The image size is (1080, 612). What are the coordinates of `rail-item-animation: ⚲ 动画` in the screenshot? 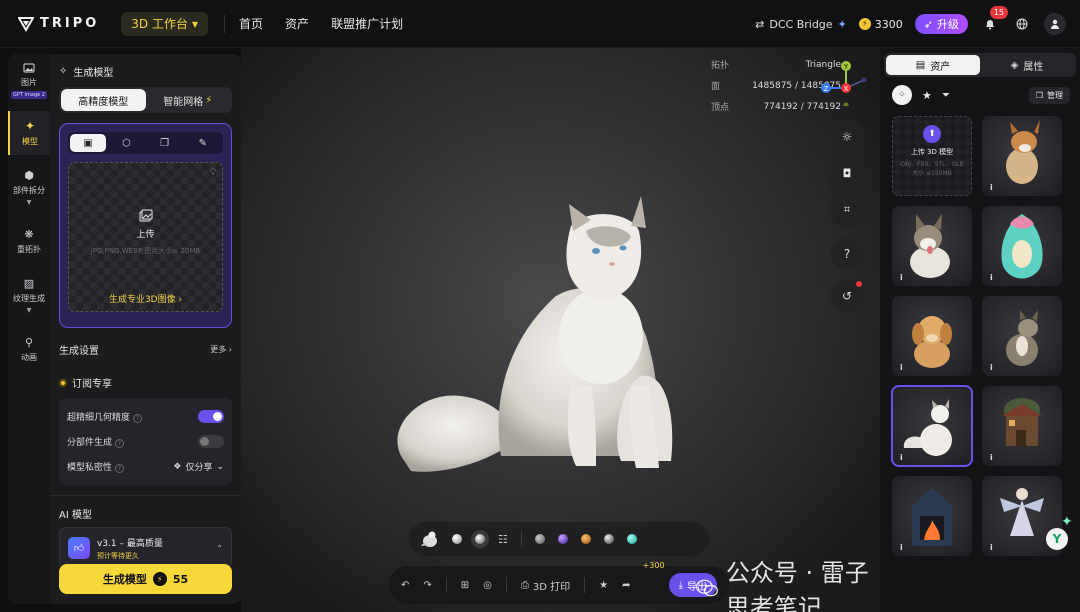 It's located at (29, 349).